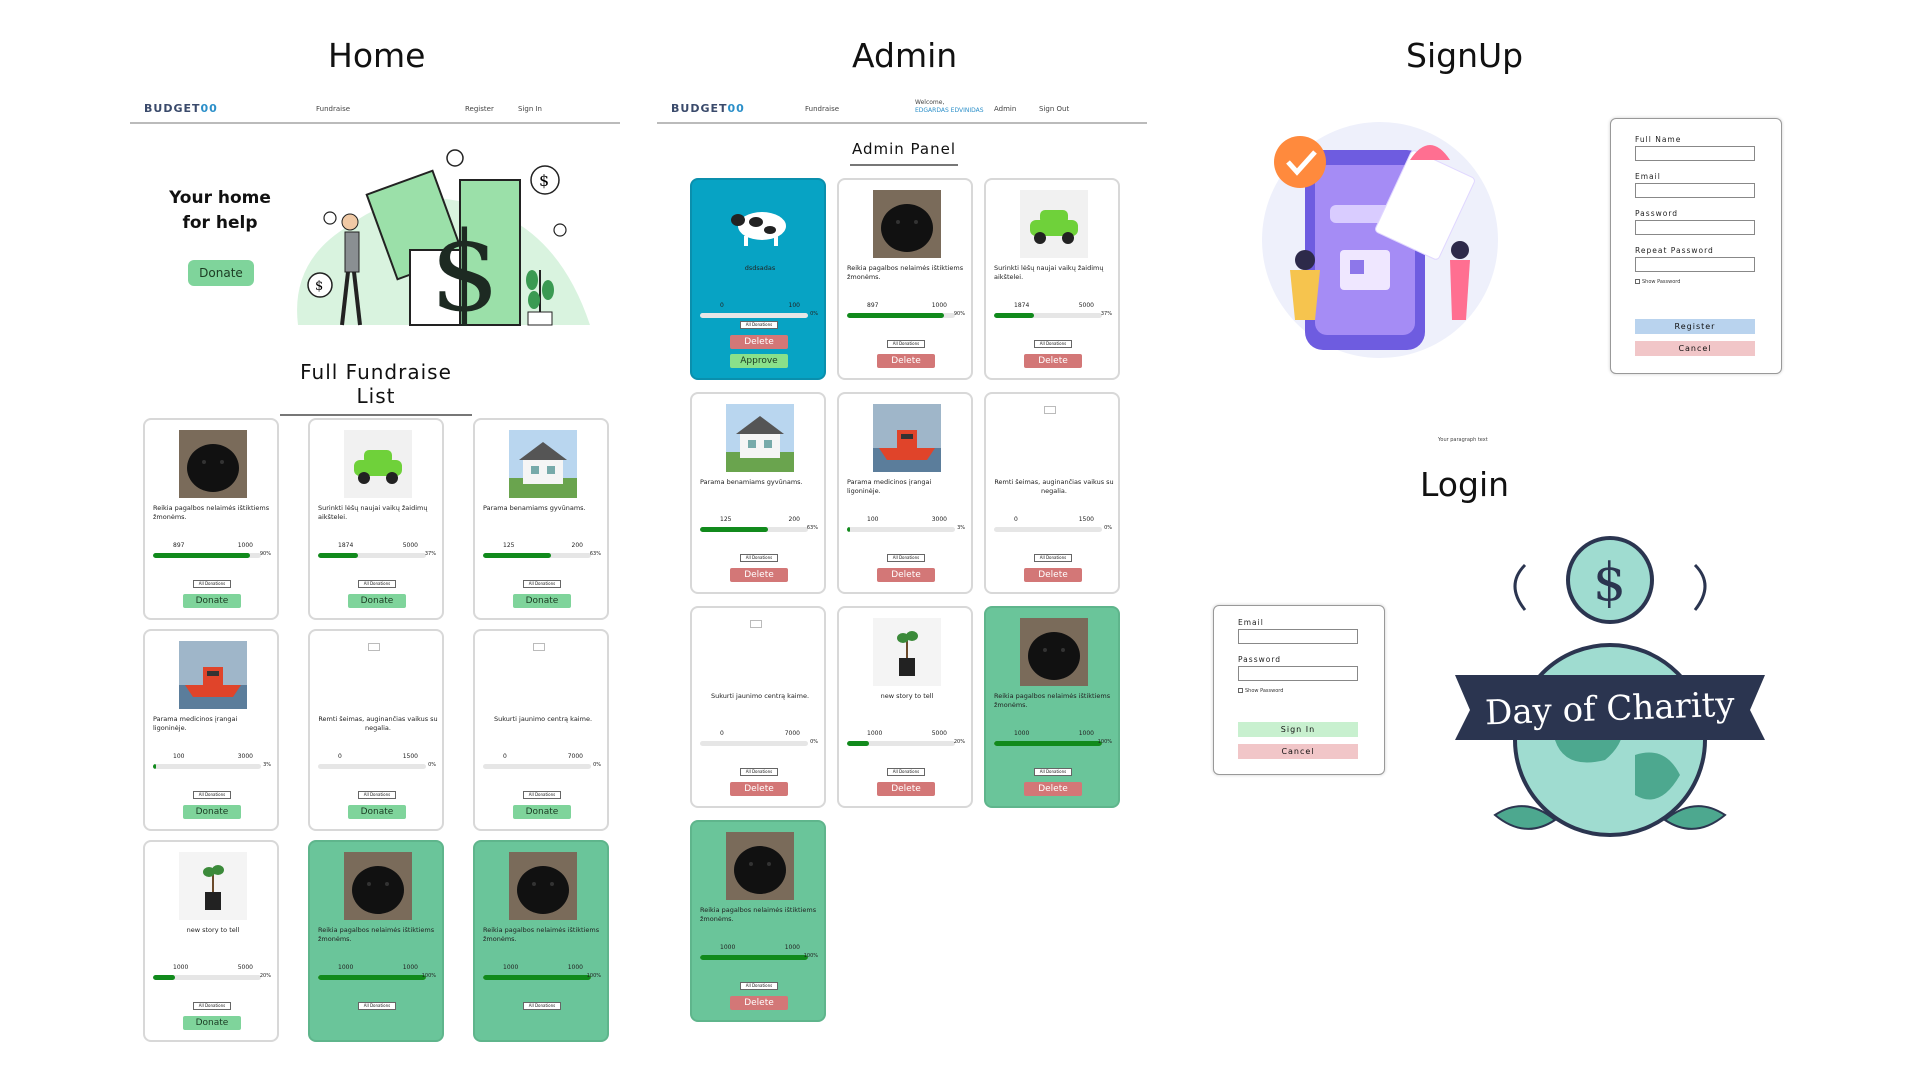  Describe the element at coordinates (1298, 729) in the screenshot. I see `sign-in-button: Sign In` at that location.